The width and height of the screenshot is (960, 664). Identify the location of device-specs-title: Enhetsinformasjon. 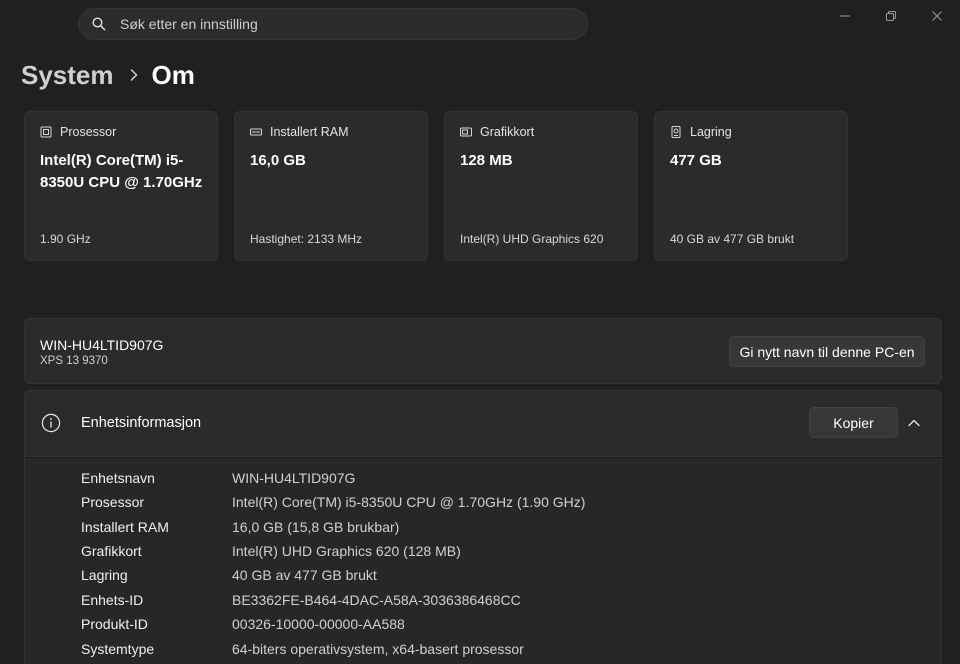
(141, 423).